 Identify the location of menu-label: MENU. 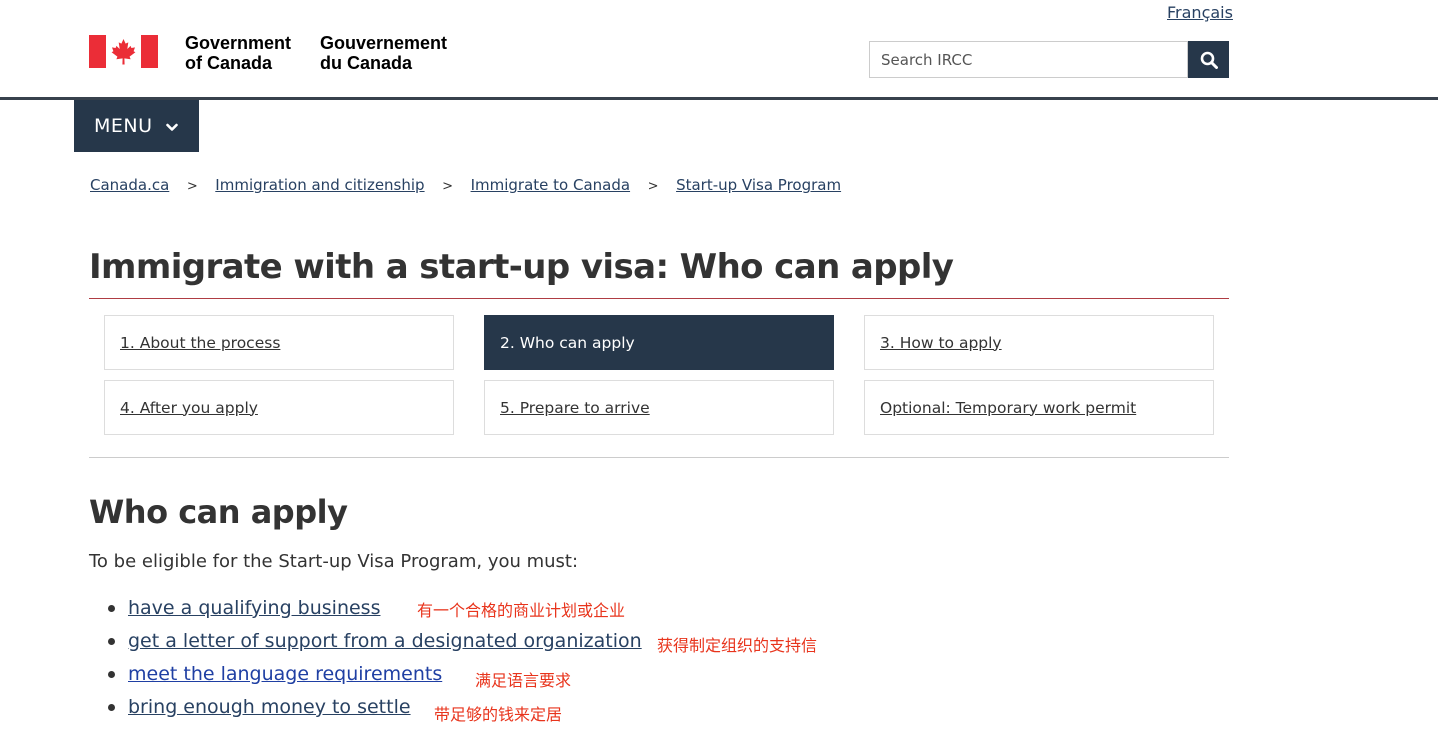
(123, 126).